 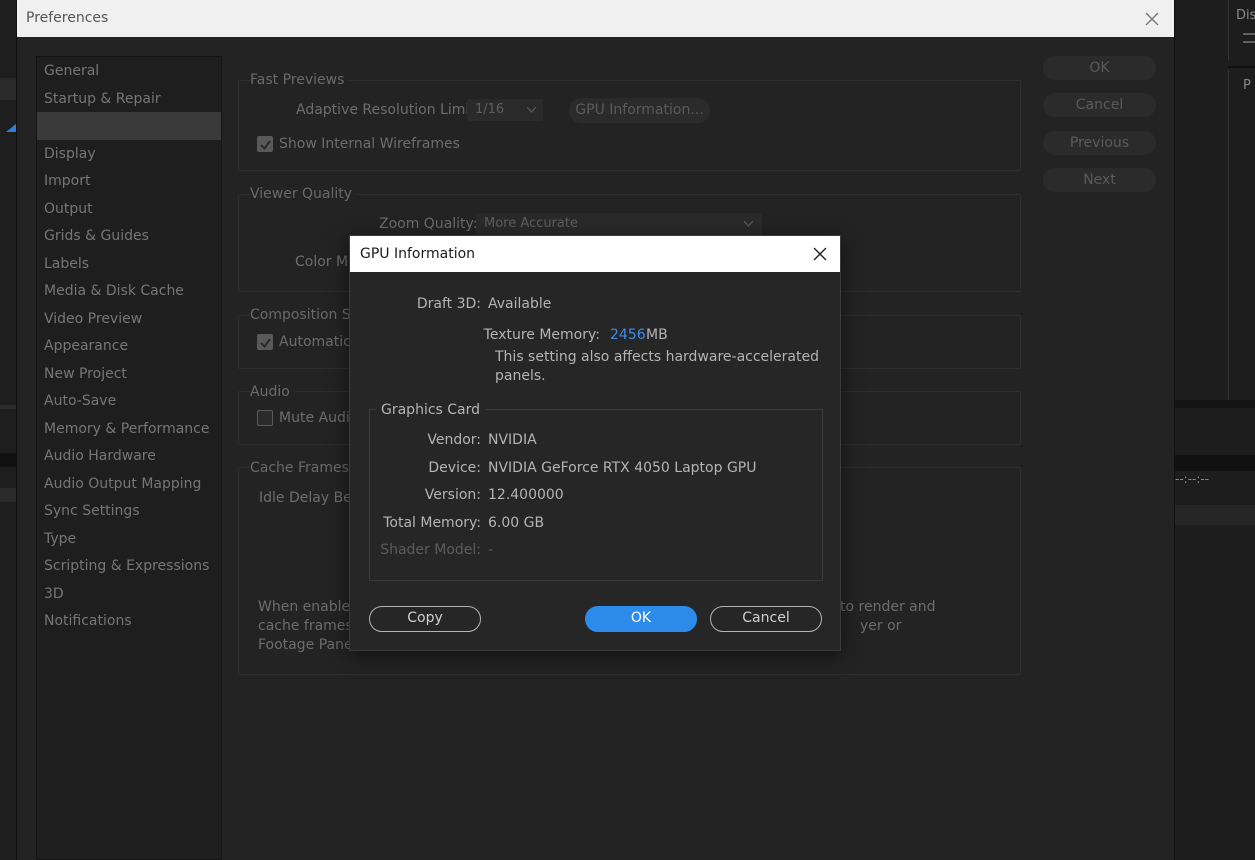 I want to click on gpu-dialog-close-button, so click(x=820, y=254).